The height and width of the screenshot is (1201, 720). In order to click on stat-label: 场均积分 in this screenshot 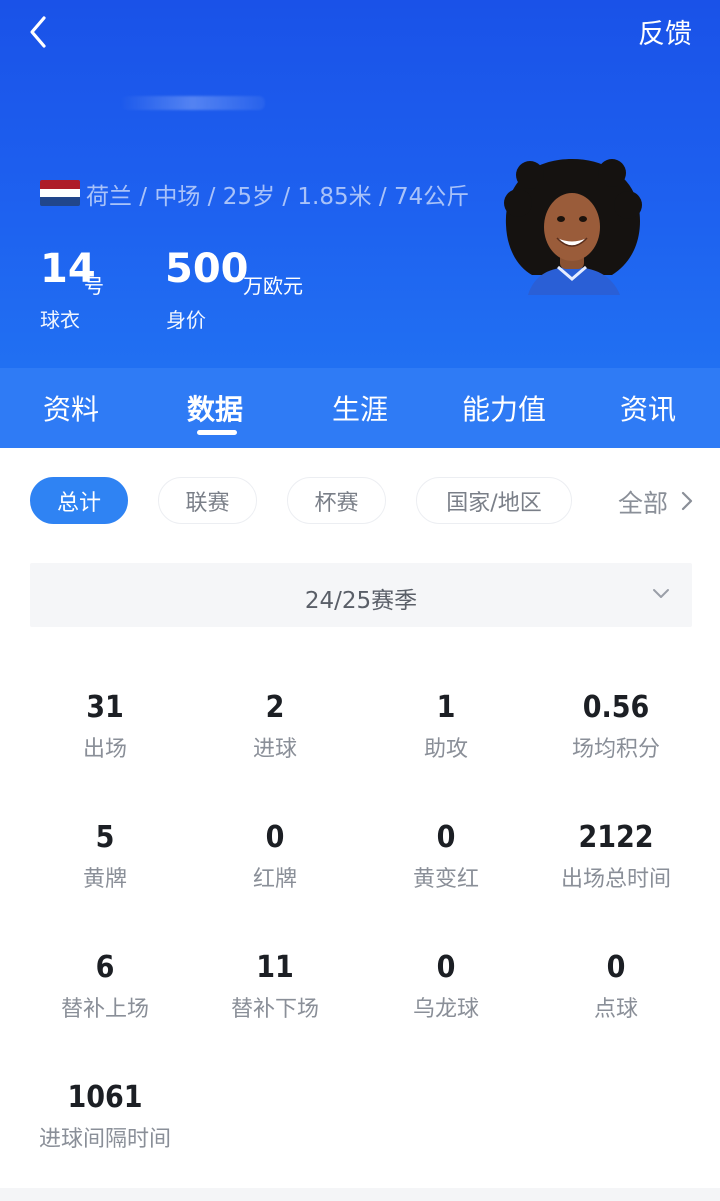, I will do `click(615, 749)`.